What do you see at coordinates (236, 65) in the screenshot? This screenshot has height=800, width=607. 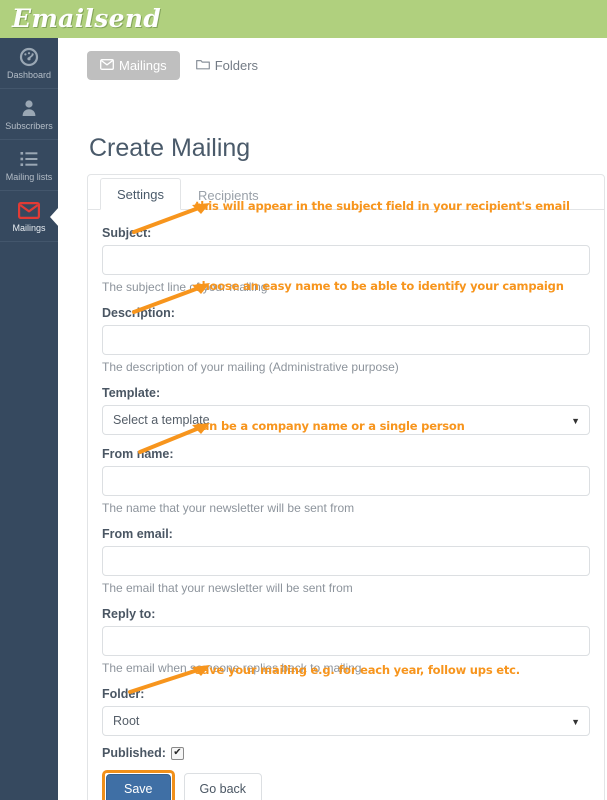 I see `nav-tab-label: Folders` at bounding box center [236, 65].